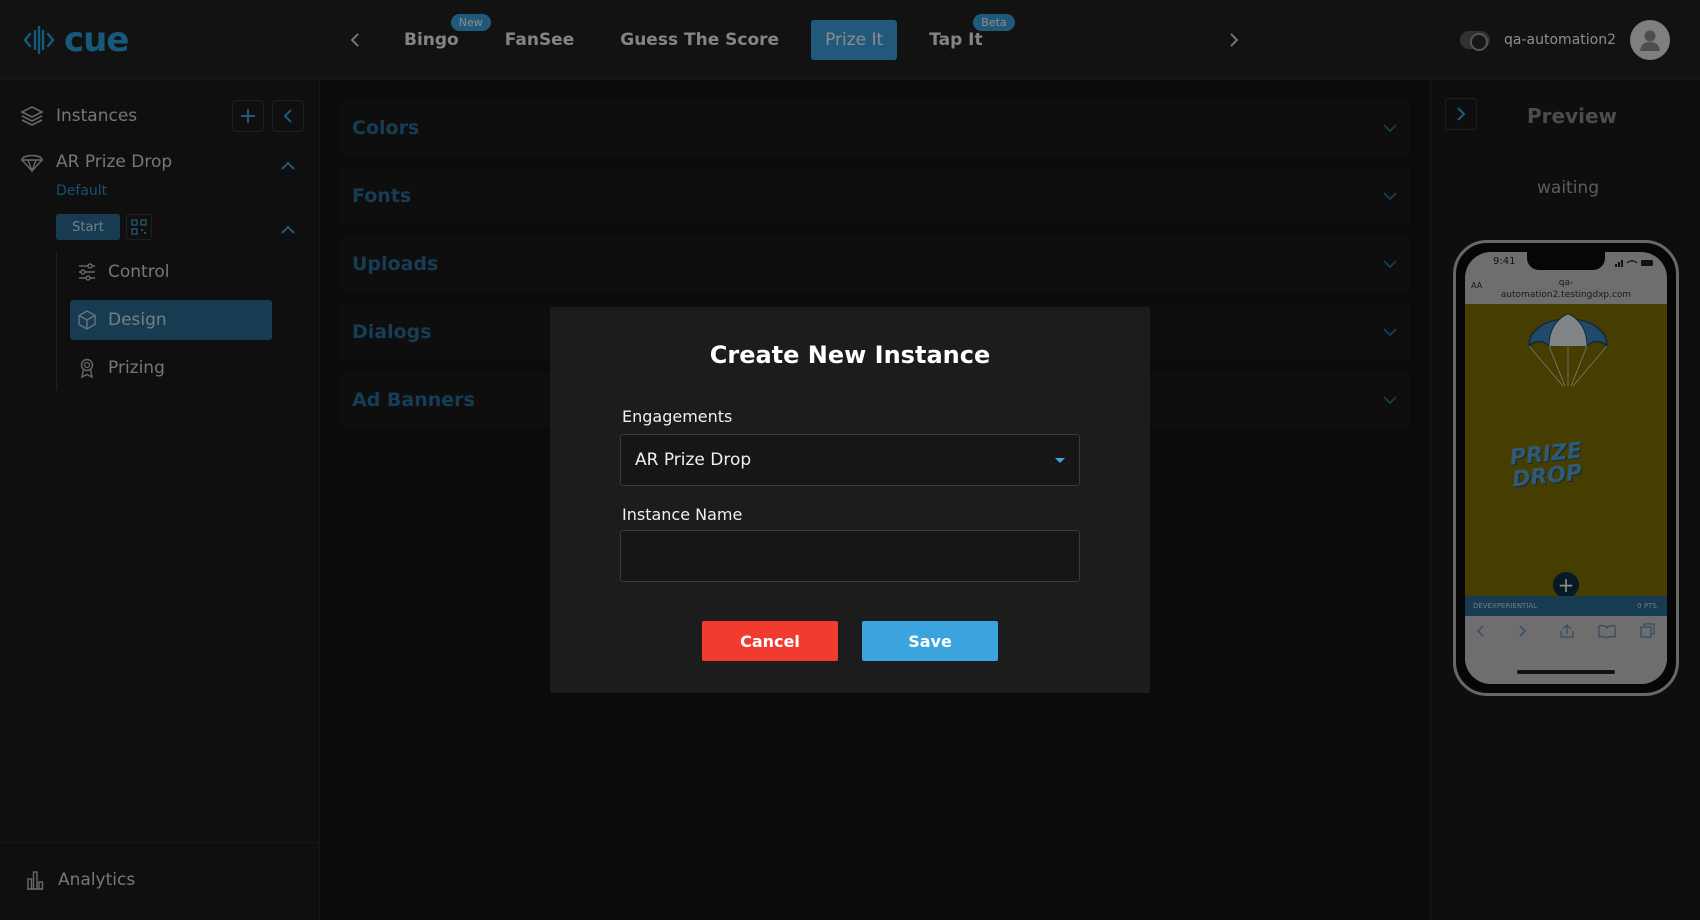 The width and height of the screenshot is (1700, 920). I want to click on engagements-label: Engagements, so click(677, 416).